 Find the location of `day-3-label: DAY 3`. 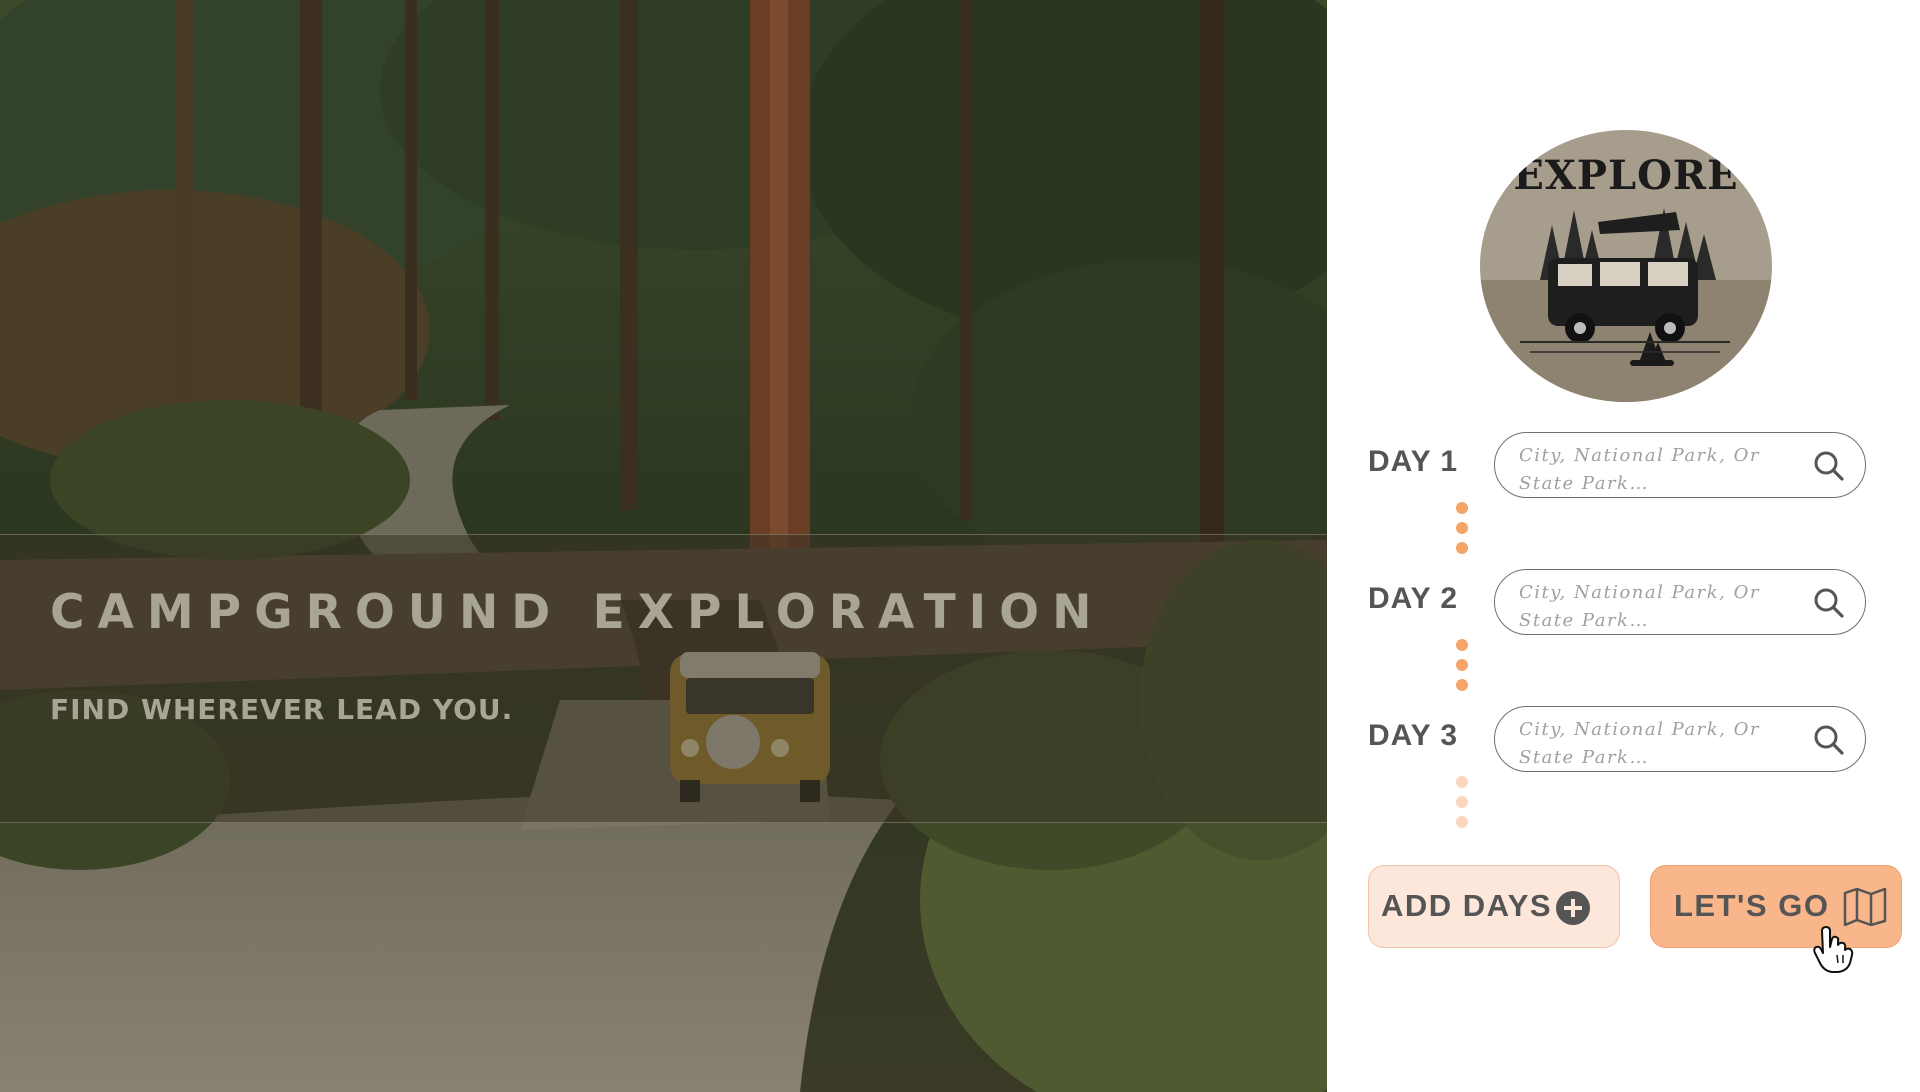

day-3-label: DAY 3 is located at coordinates (1413, 735).